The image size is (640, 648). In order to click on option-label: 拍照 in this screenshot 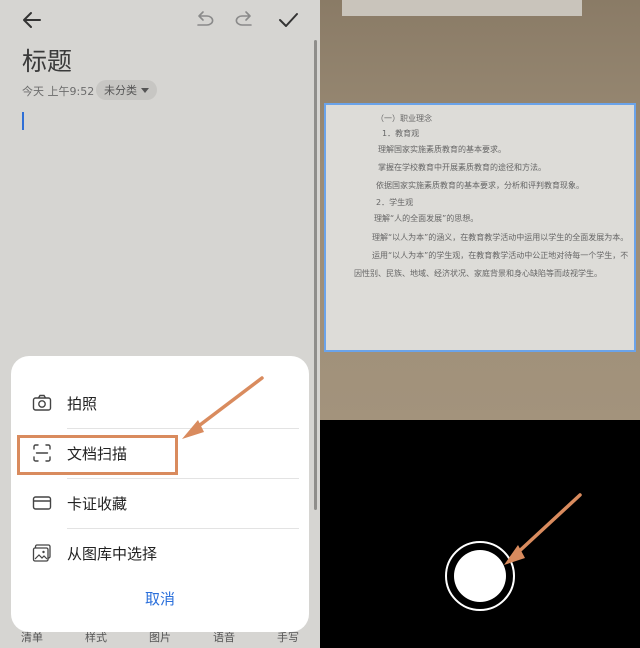, I will do `click(82, 404)`.